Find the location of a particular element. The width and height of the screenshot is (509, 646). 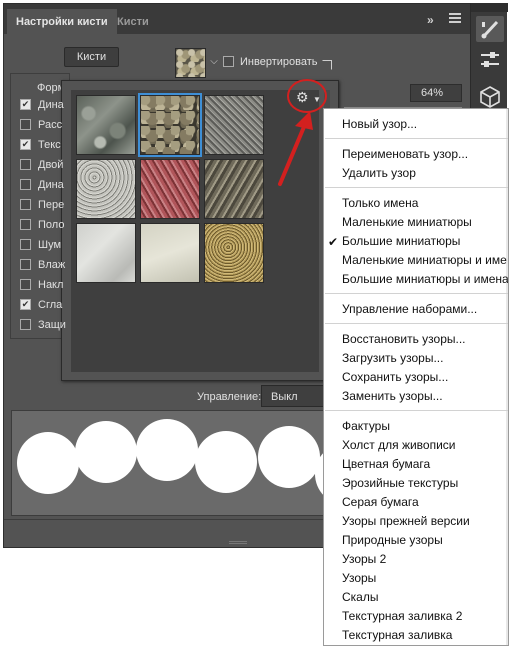

menu-item: Эрозийные текстуры is located at coordinates (400, 483).